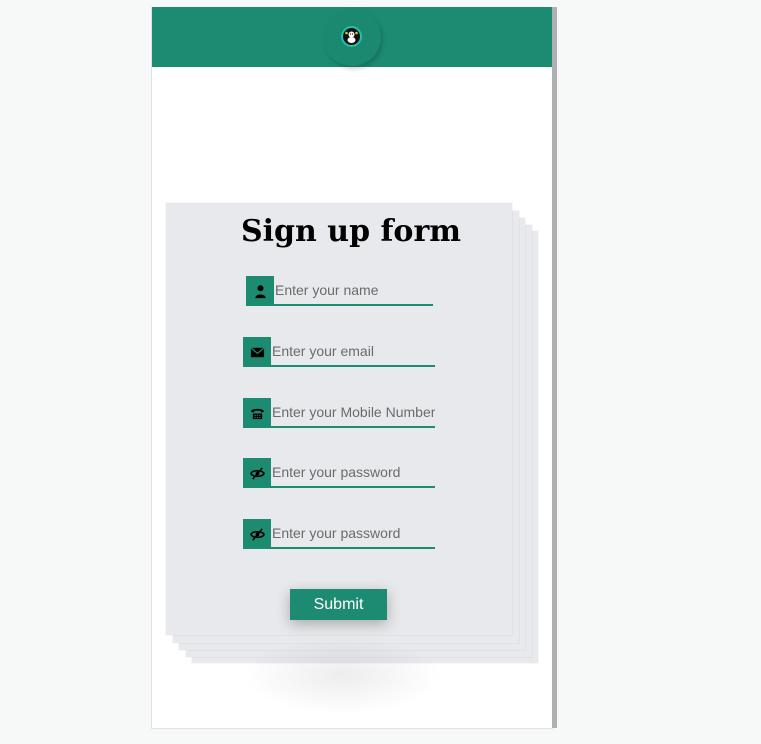  What do you see at coordinates (353, 534) in the screenshot?
I see `confirm-password-input` at bounding box center [353, 534].